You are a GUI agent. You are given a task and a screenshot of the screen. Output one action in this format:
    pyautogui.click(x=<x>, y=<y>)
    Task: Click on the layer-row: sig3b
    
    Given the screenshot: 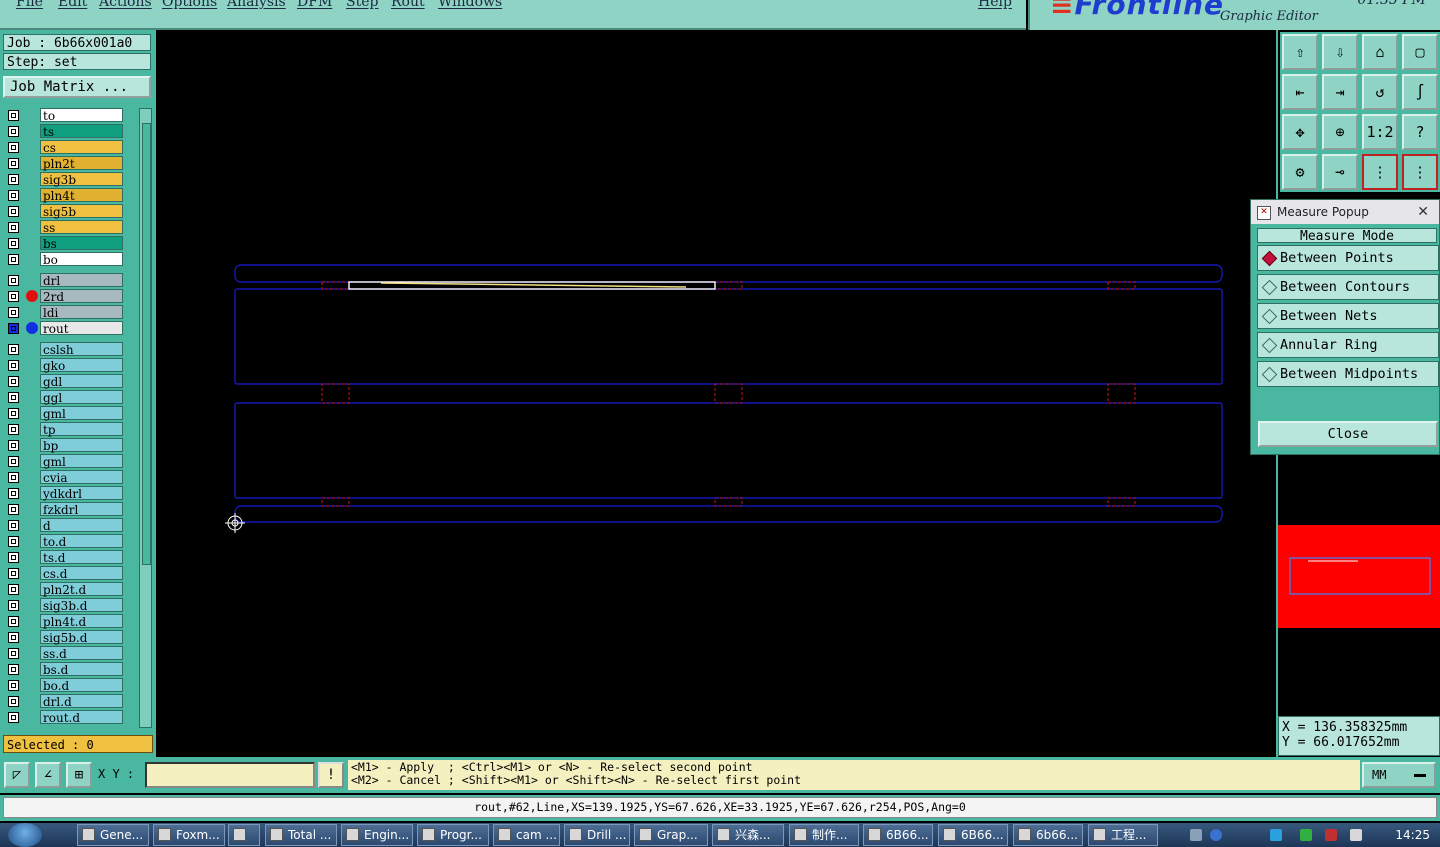 What is the action you would take?
    pyautogui.click(x=64, y=179)
    